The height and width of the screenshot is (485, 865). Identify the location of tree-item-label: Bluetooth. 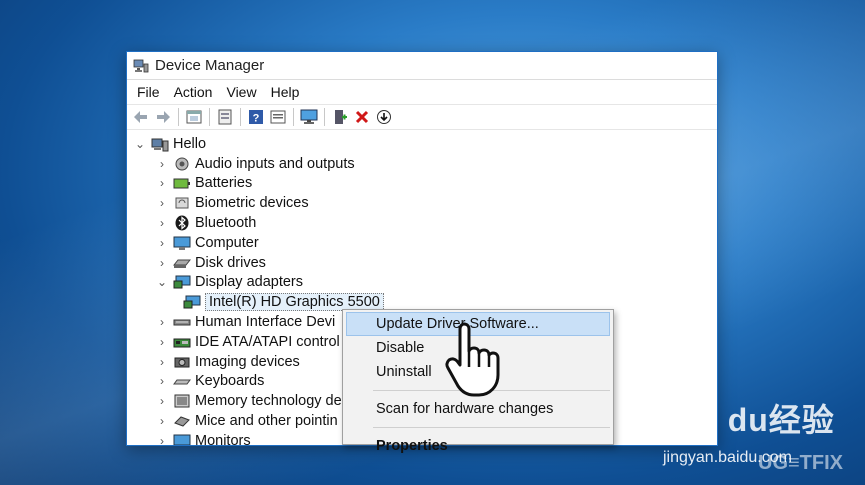
(226, 223).